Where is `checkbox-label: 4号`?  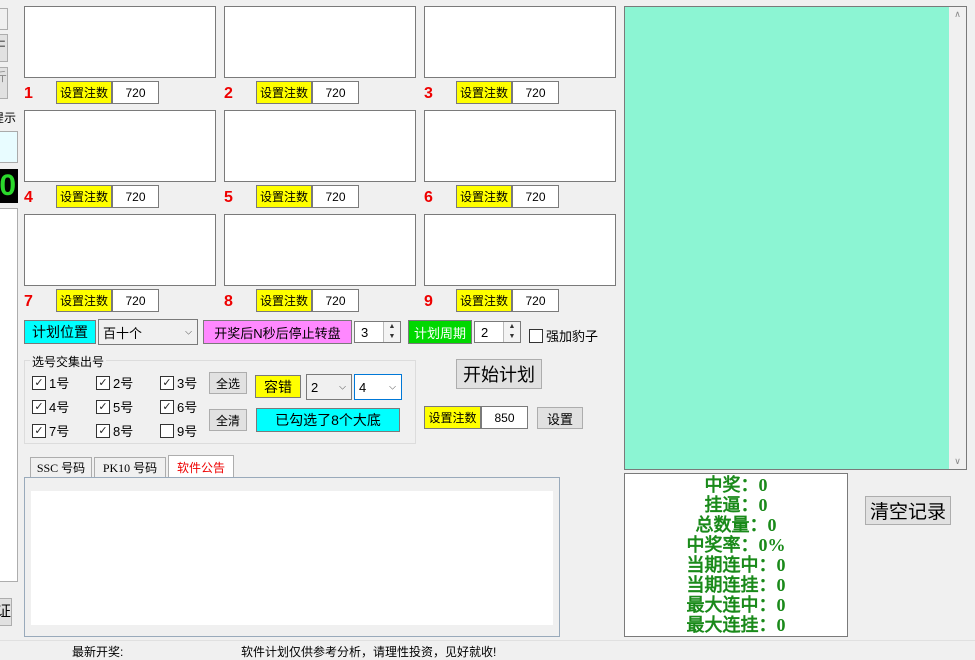
checkbox-label: 4号 is located at coordinates (59, 407).